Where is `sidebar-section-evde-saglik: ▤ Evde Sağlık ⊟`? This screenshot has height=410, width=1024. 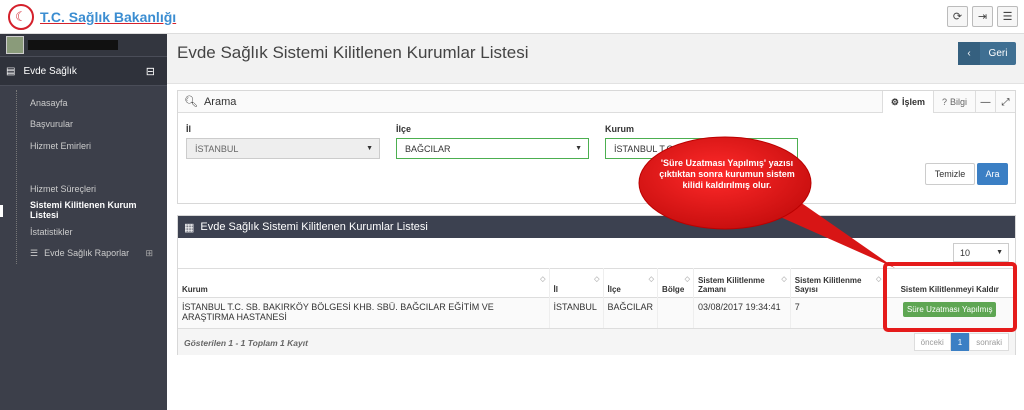
sidebar-section-evde-saglik: ▤ Evde Sağlık ⊟ is located at coordinates (83, 71).